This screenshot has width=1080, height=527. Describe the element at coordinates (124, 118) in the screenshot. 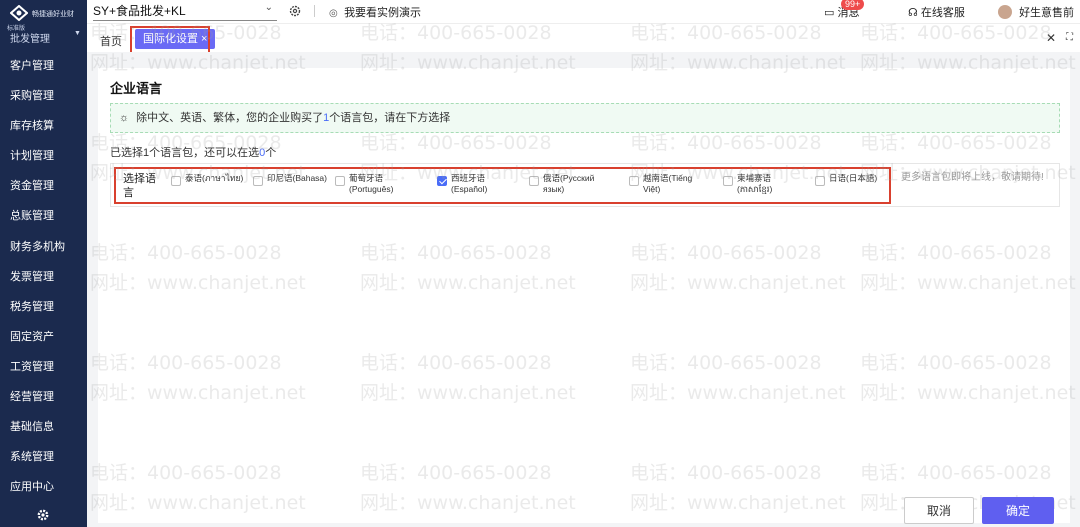

I see `lightbulb-icon: ☼` at that location.